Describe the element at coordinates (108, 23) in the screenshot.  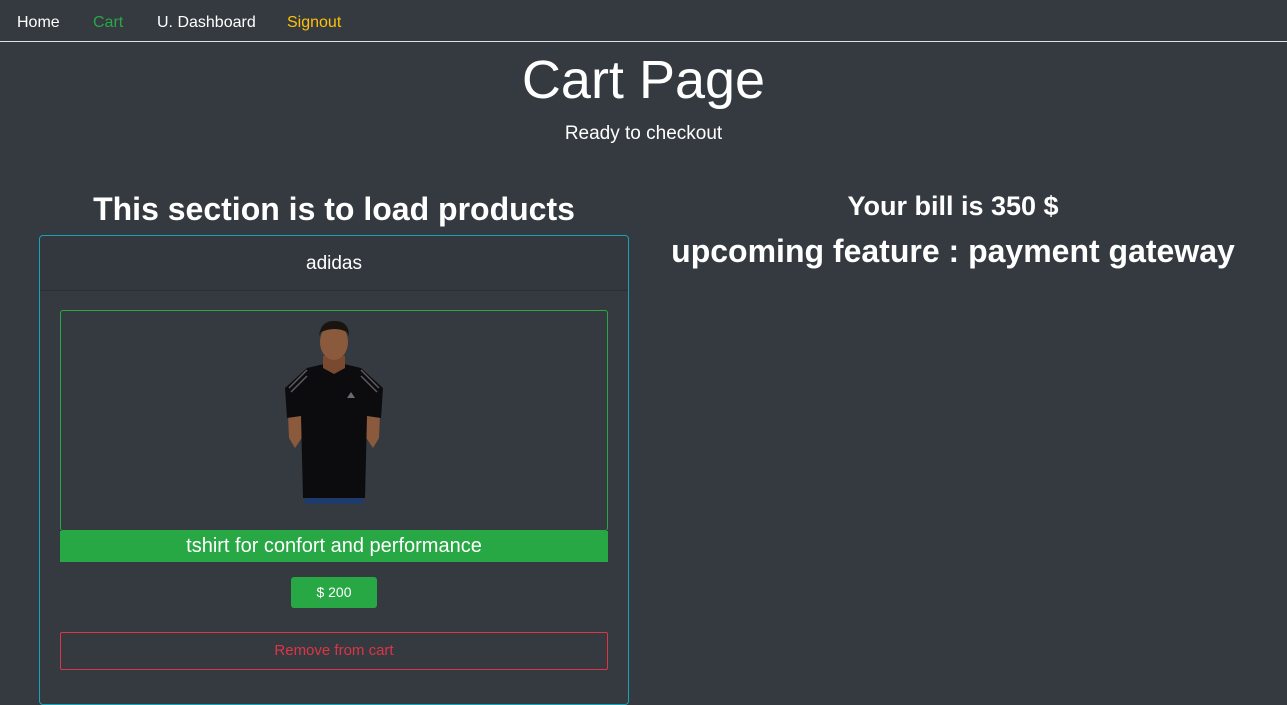
I see `nav-link-cart: Cart` at that location.